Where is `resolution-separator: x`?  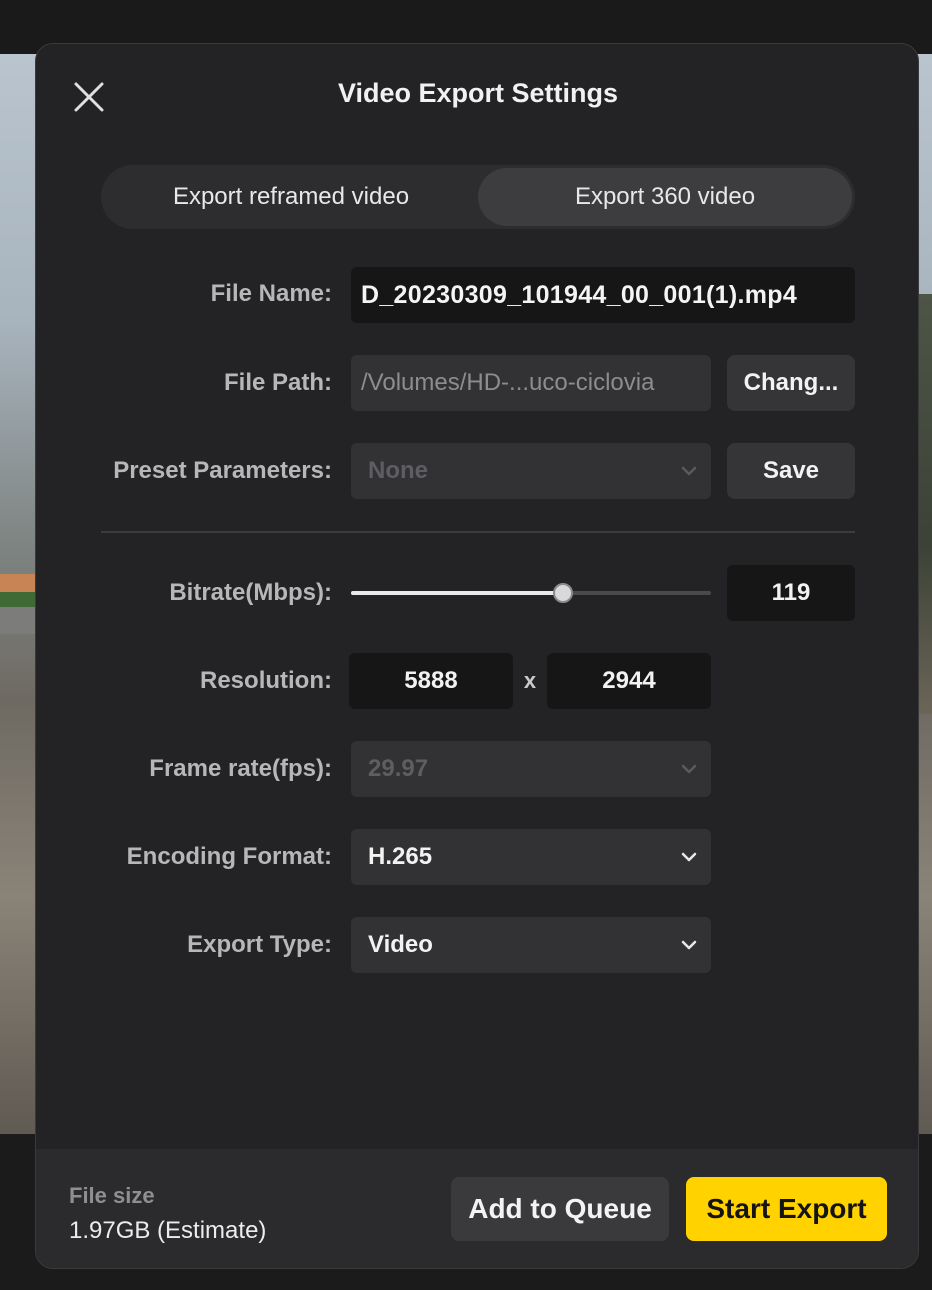
resolution-separator: x is located at coordinates (530, 680).